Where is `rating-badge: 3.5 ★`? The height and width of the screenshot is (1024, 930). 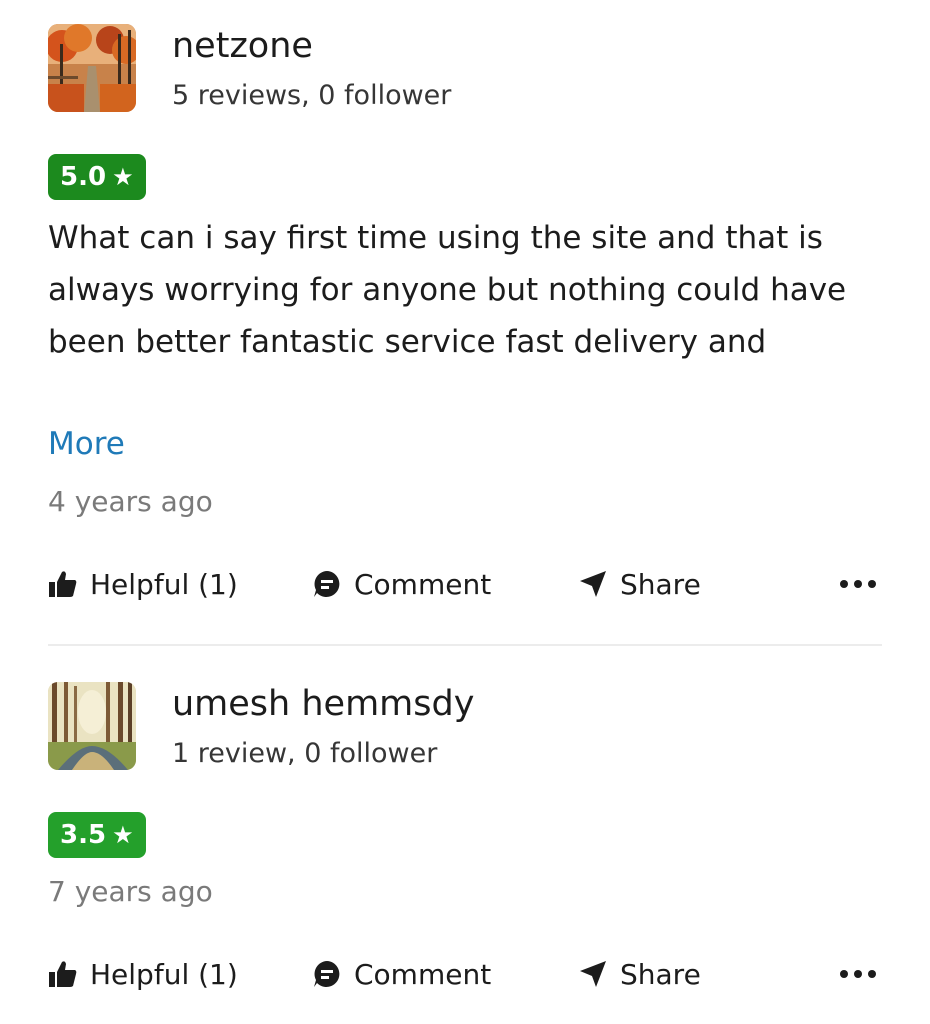 rating-badge: 3.5 ★ is located at coordinates (97, 835).